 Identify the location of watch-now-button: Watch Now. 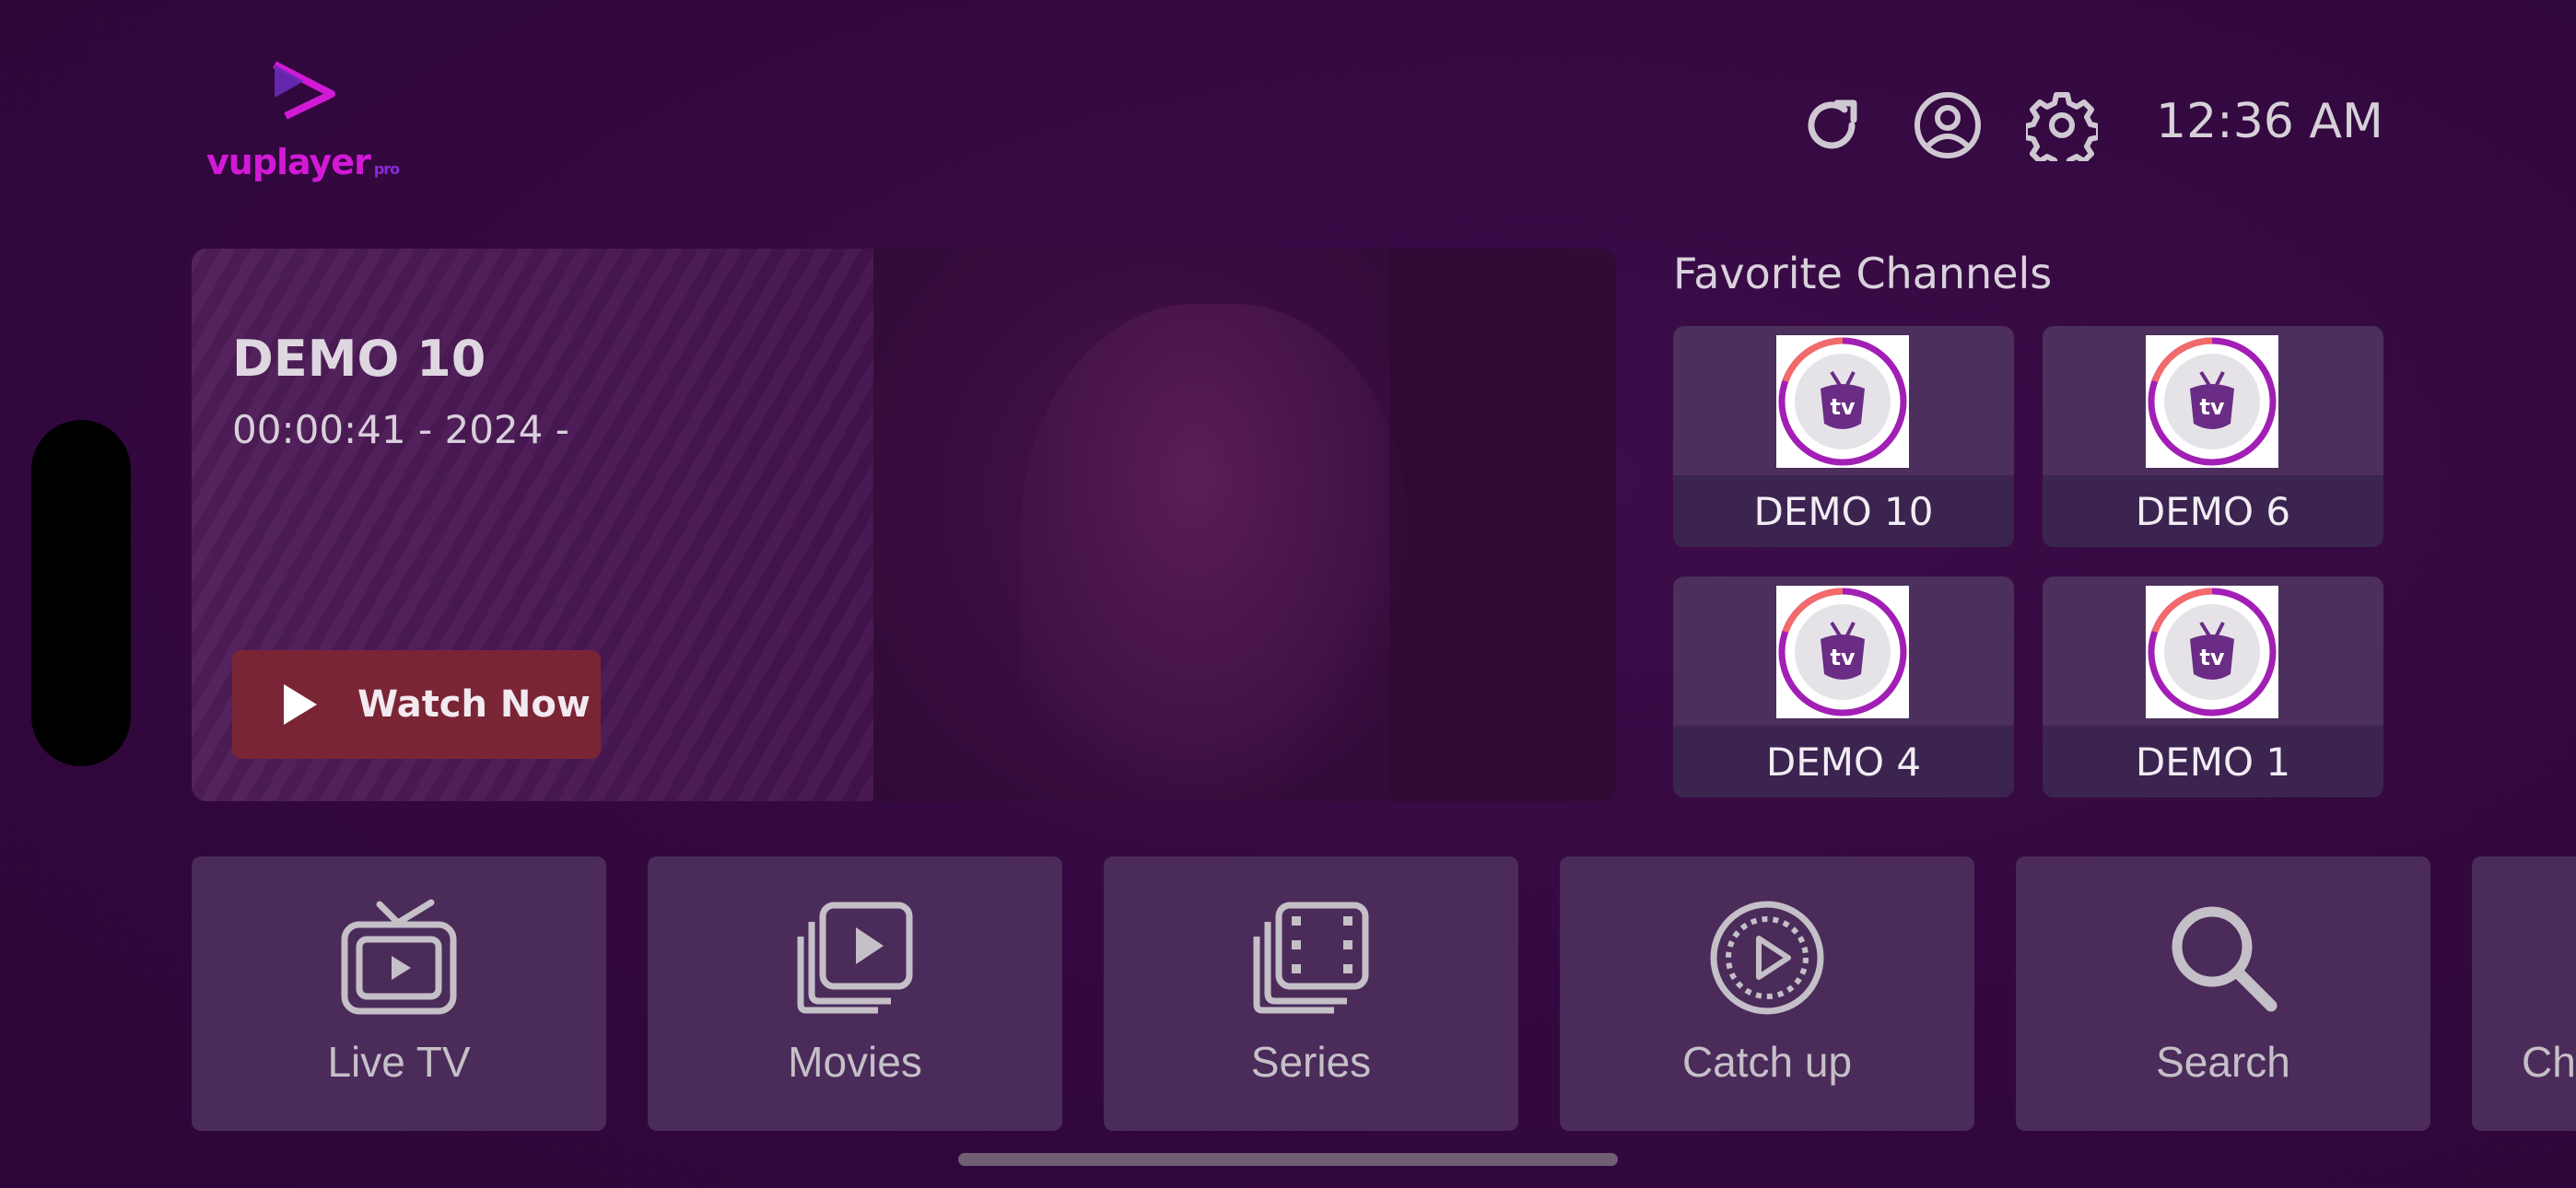
(416, 705).